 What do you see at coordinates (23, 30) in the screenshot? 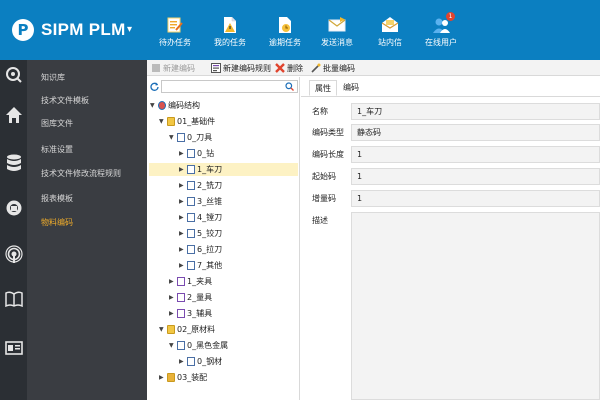
I see `app-logo: P` at bounding box center [23, 30].